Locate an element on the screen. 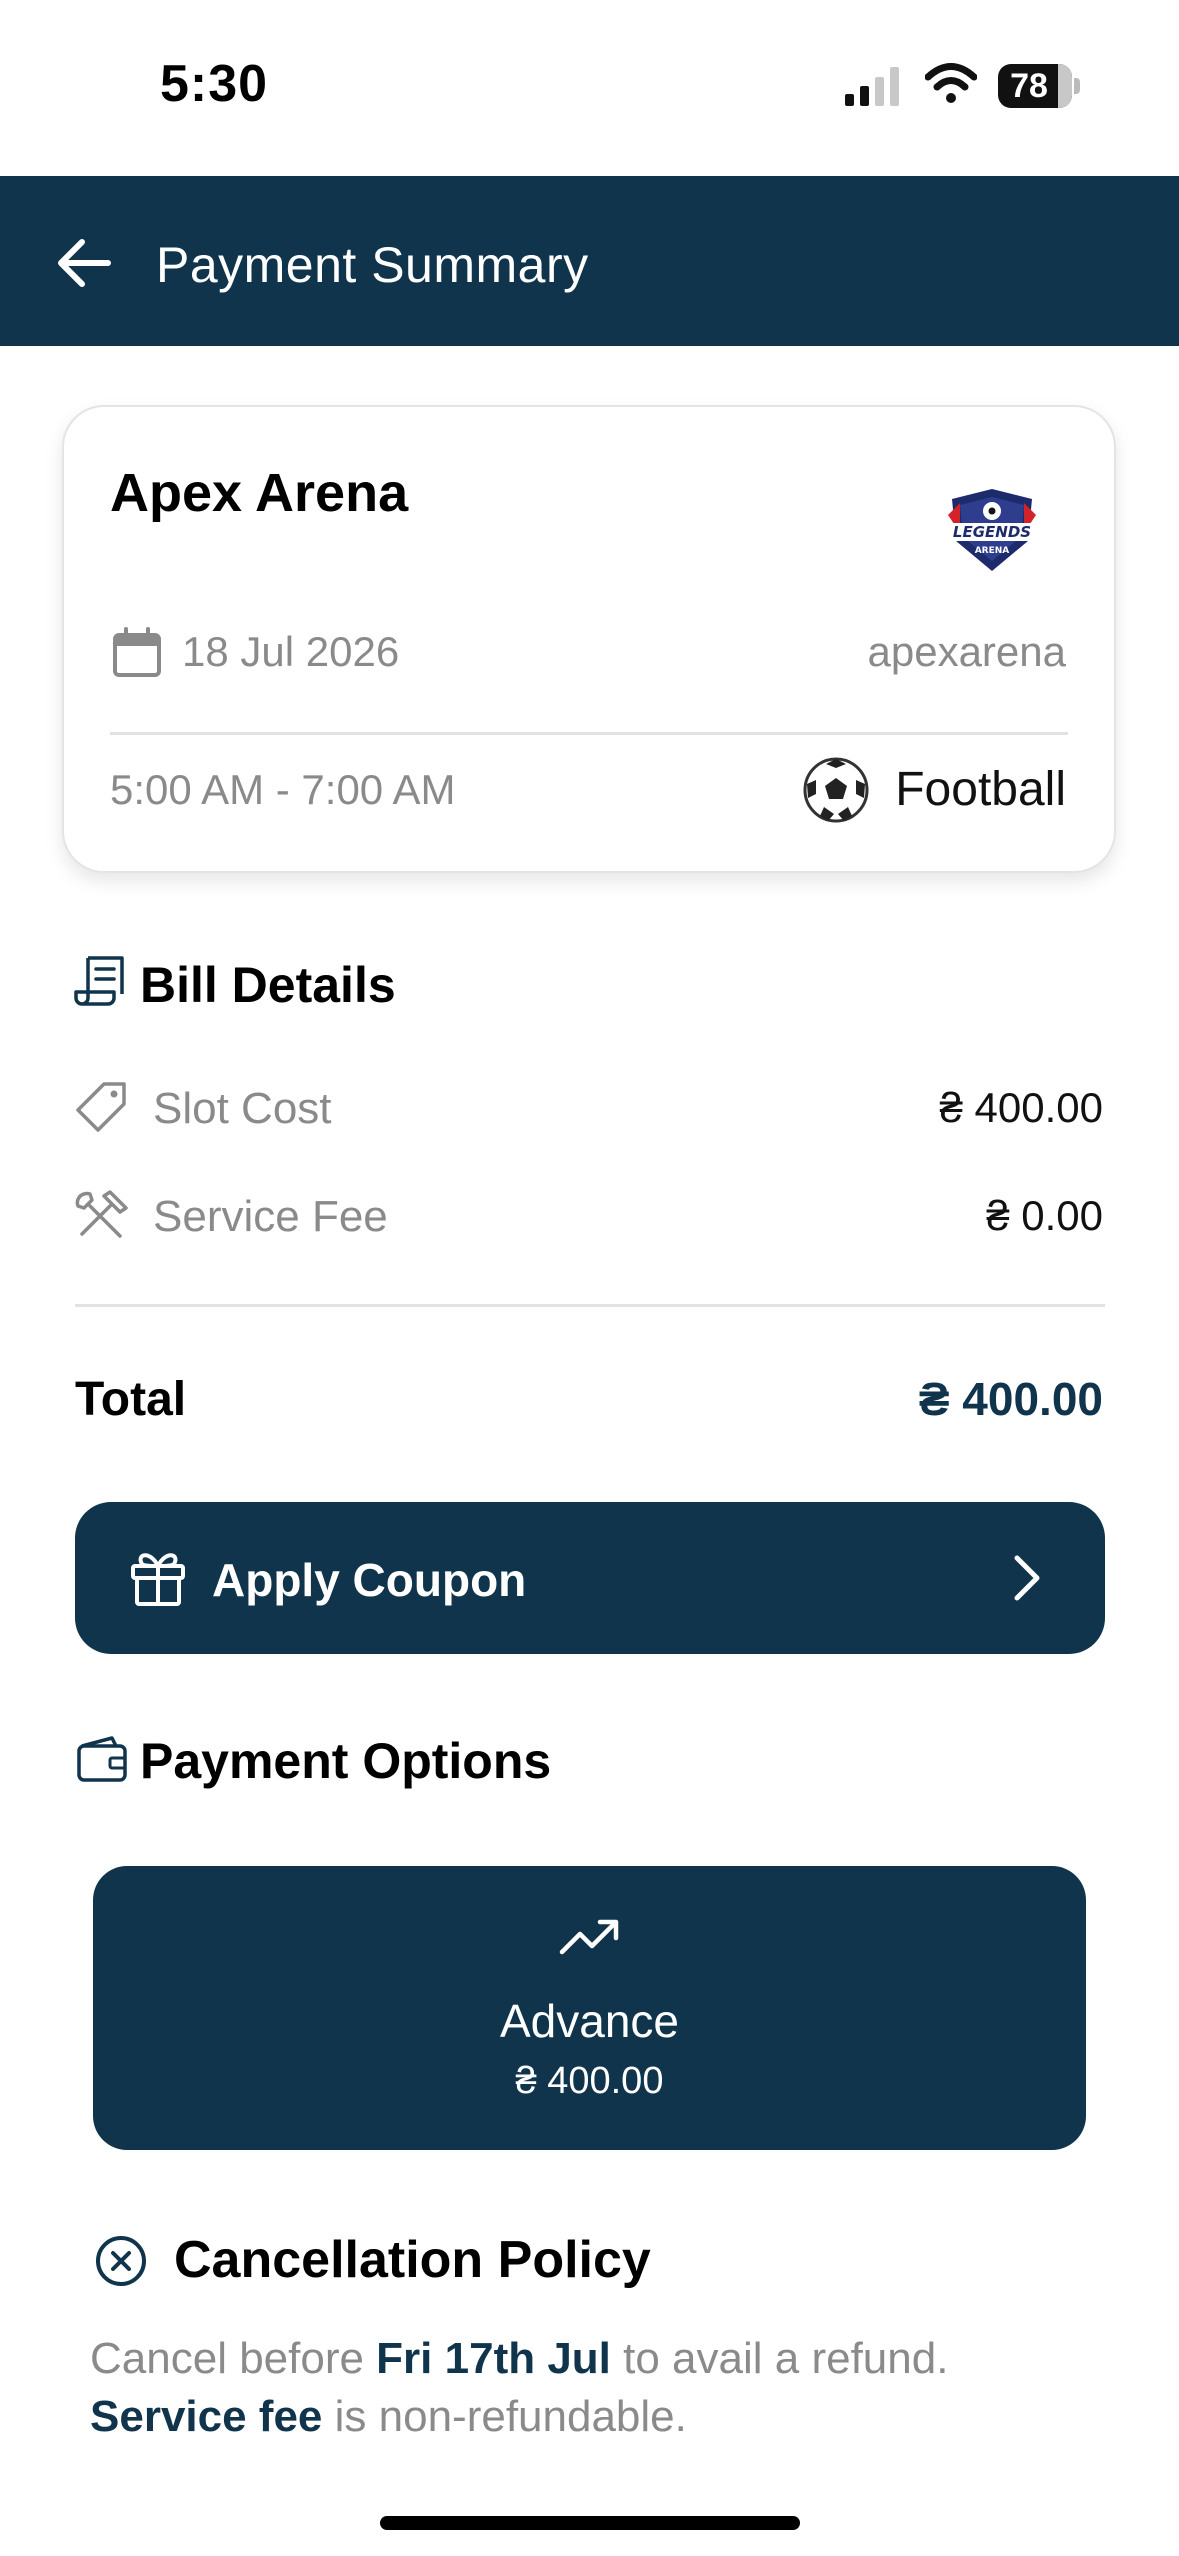 Image resolution: width=1179 pixels, height=2556 pixels. policy-fee-text: Service fee is non-refundable. is located at coordinates (388, 2416).